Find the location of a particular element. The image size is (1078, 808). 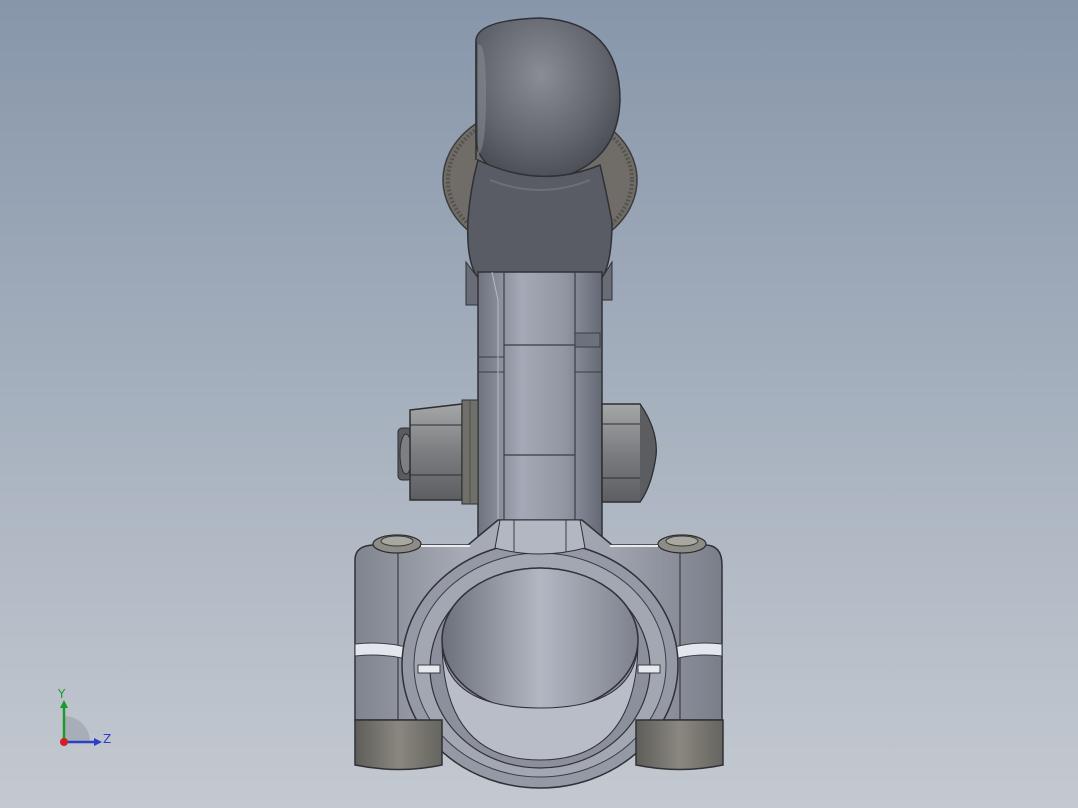

right-cap-nut is located at coordinates (629, 453).